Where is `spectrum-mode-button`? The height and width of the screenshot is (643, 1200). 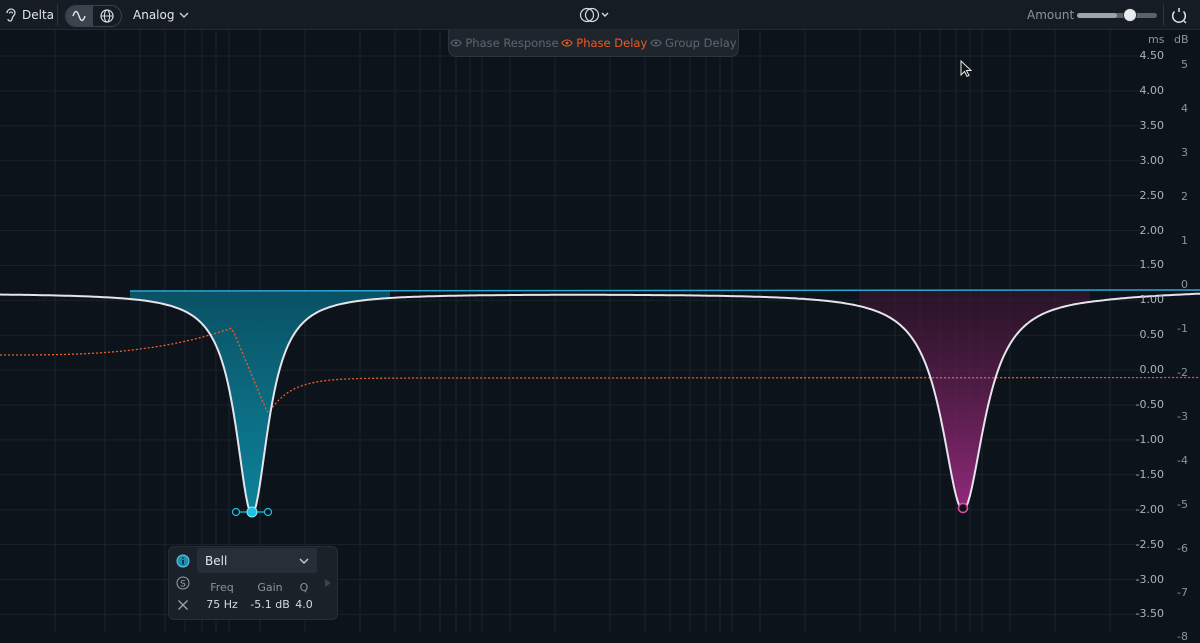 spectrum-mode-button is located at coordinates (106, 16).